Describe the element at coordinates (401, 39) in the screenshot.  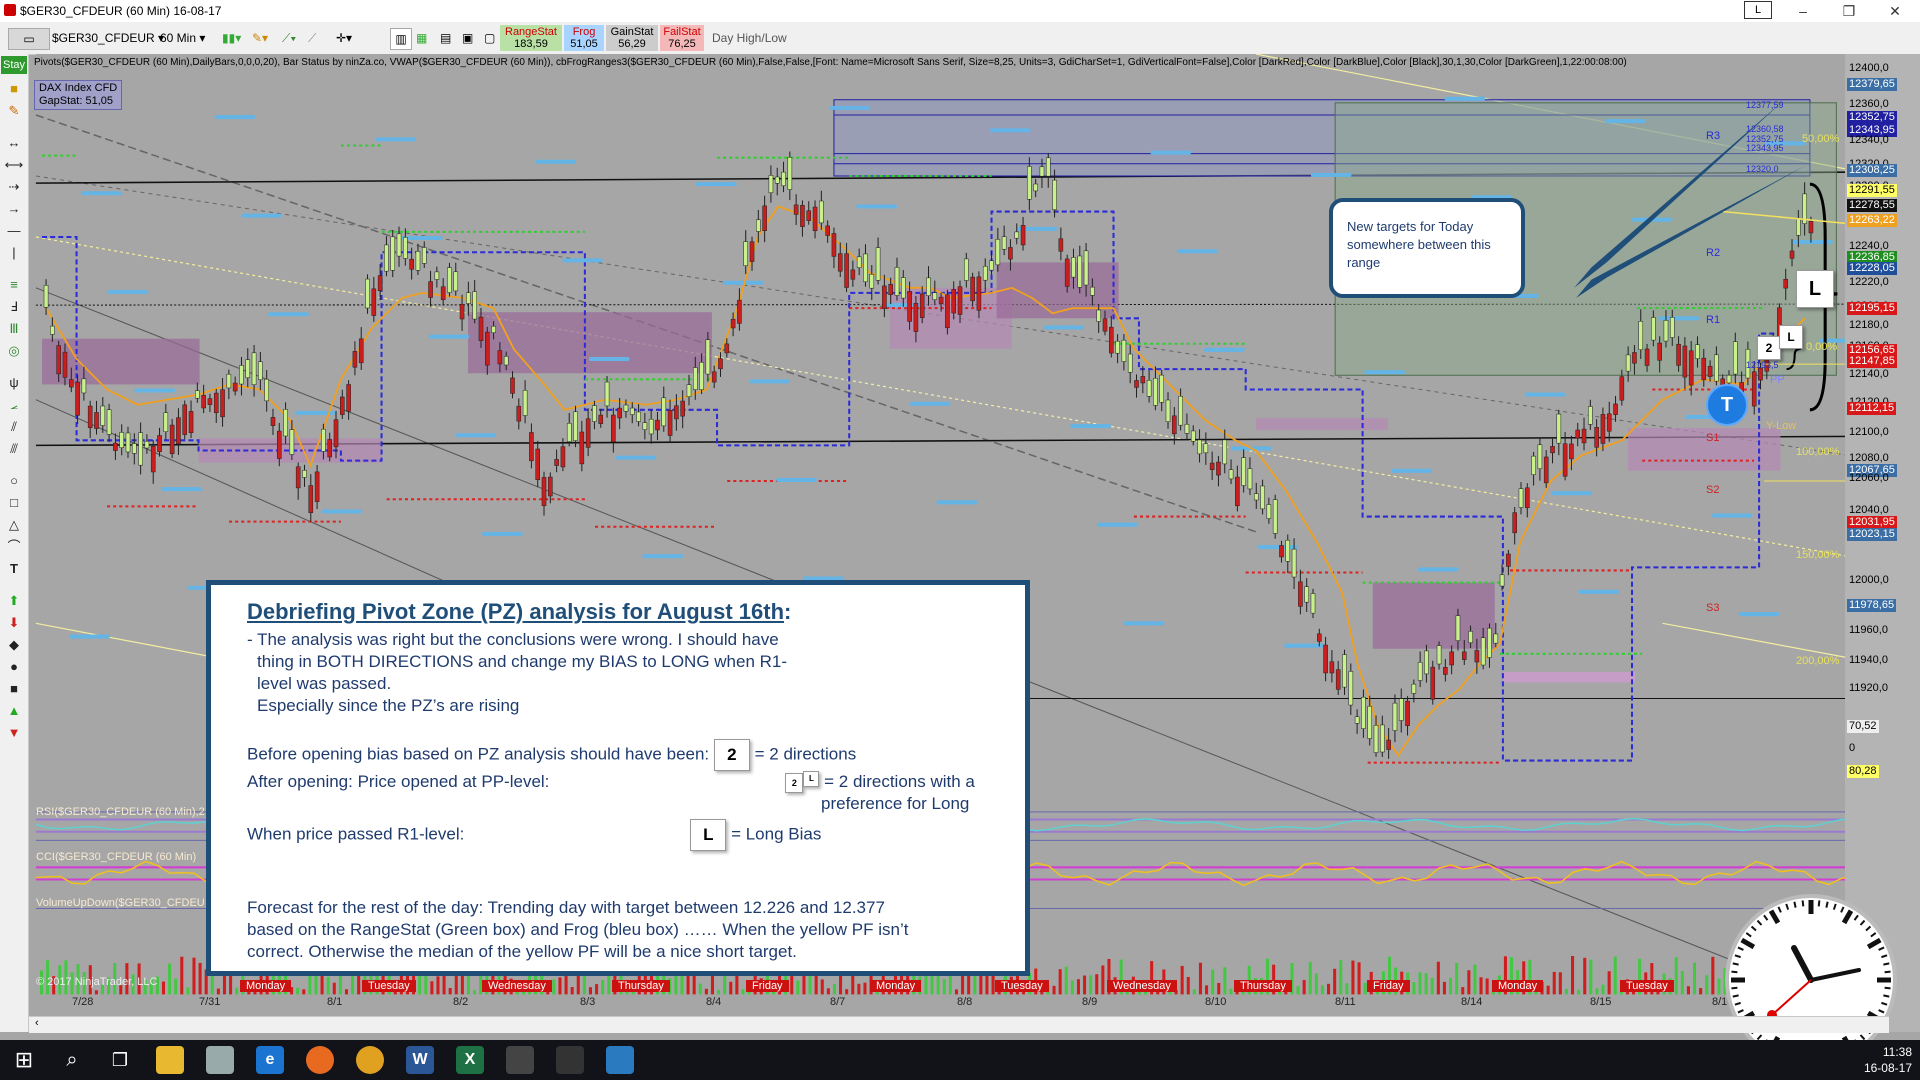
I see `zoom-icon: ▥` at that location.